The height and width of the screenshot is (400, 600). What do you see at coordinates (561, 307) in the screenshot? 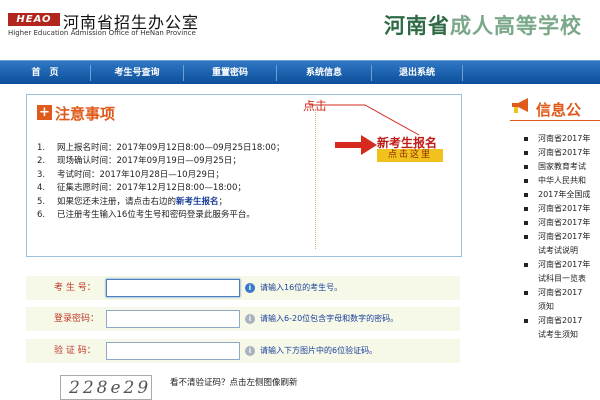
I see `news-item: 须知` at bounding box center [561, 307].